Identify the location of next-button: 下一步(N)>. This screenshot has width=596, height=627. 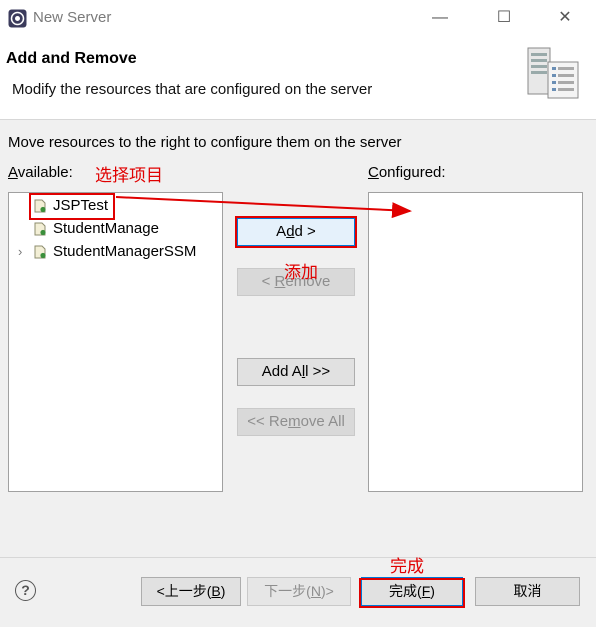
(299, 591).